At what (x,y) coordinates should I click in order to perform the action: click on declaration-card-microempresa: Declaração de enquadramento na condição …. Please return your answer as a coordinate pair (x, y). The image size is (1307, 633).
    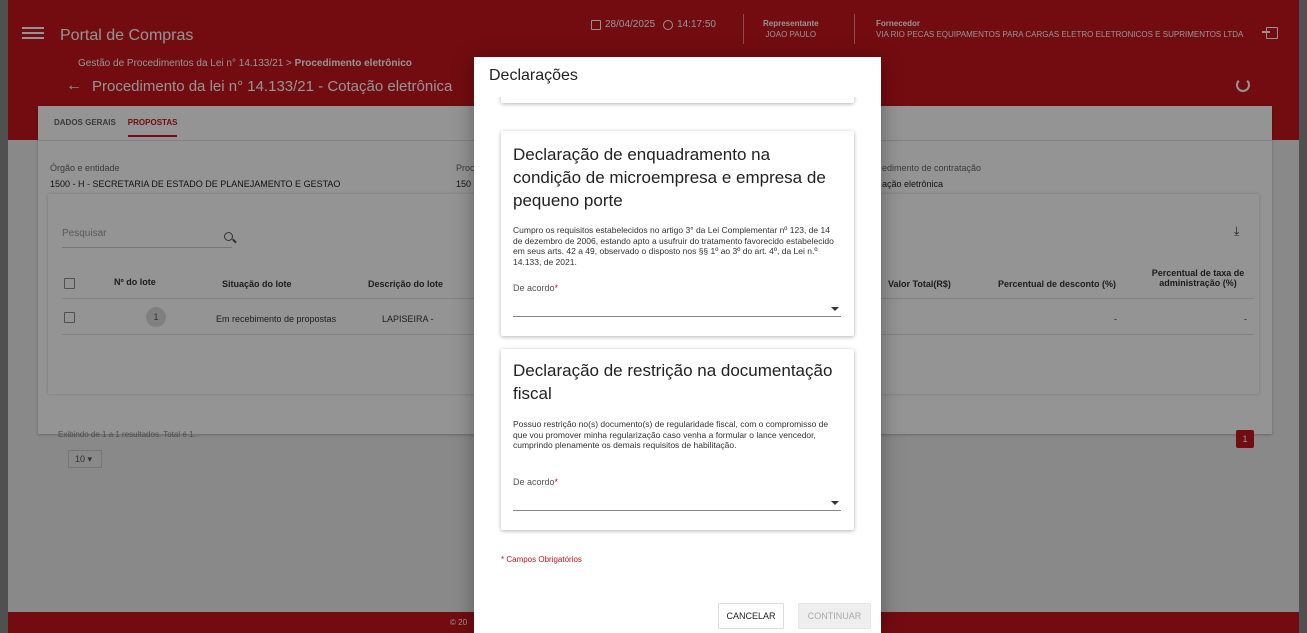
    Looking at the image, I should click on (677, 233).